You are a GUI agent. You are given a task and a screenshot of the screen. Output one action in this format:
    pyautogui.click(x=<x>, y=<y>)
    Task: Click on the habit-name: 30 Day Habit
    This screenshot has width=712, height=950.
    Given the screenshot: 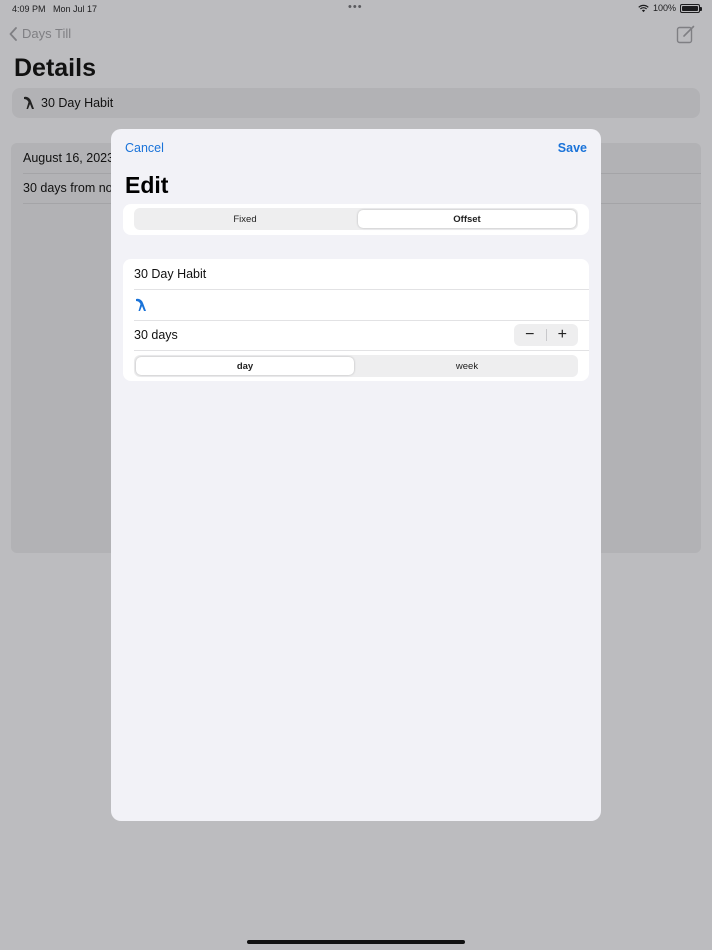 What is the action you would take?
    pyautogui.click(x=77, y=103)
    